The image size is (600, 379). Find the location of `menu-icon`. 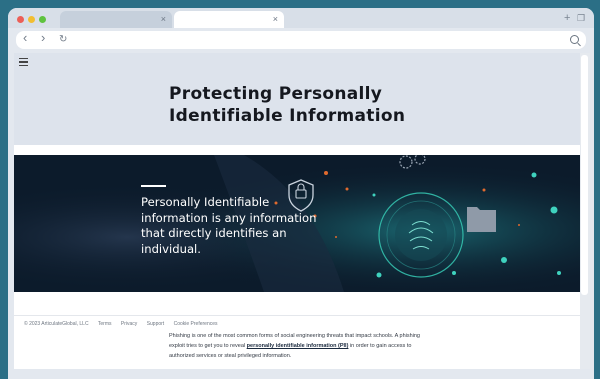

menu-icon is located at coordinates (23, 62).